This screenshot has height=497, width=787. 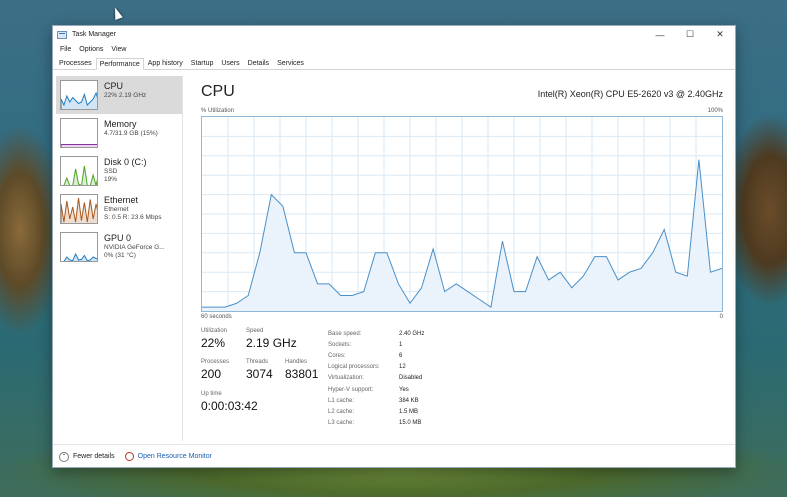 I want to click on stat-processes: Processes 200, so click(x=215, y=370).